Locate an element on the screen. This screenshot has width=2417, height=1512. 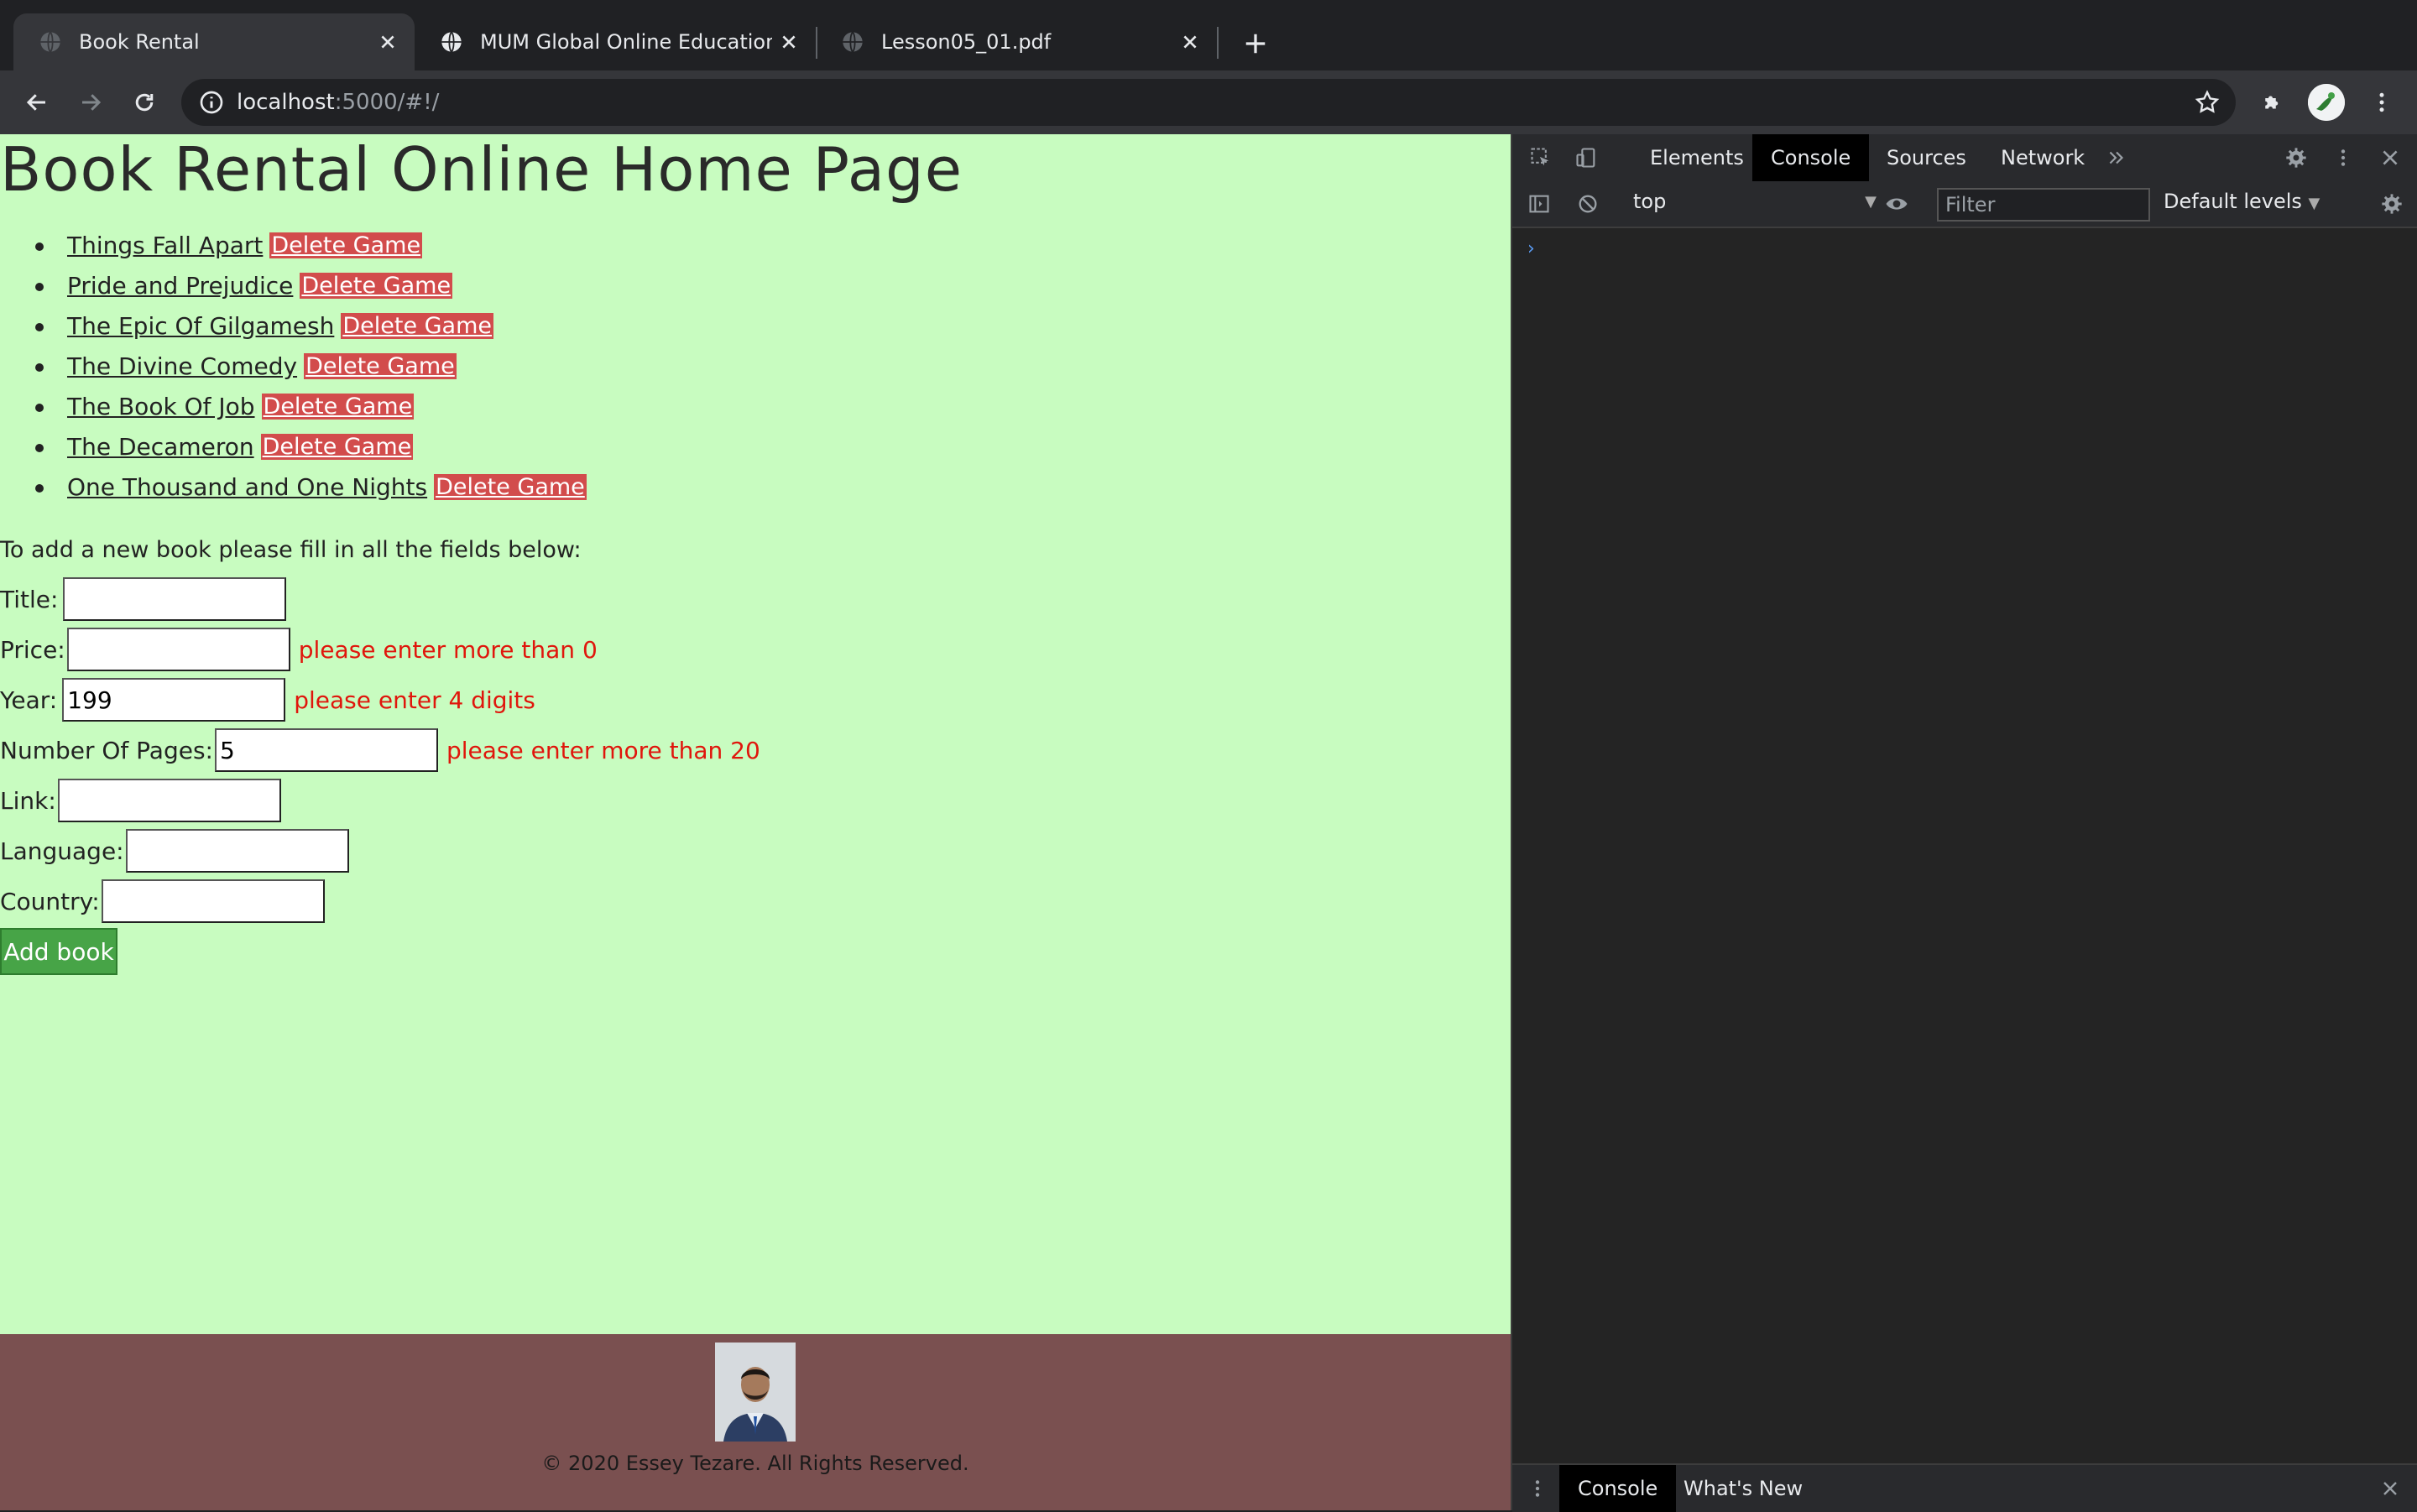
devtools-tab-sources: Sources is located at coordinates (1926, 157).